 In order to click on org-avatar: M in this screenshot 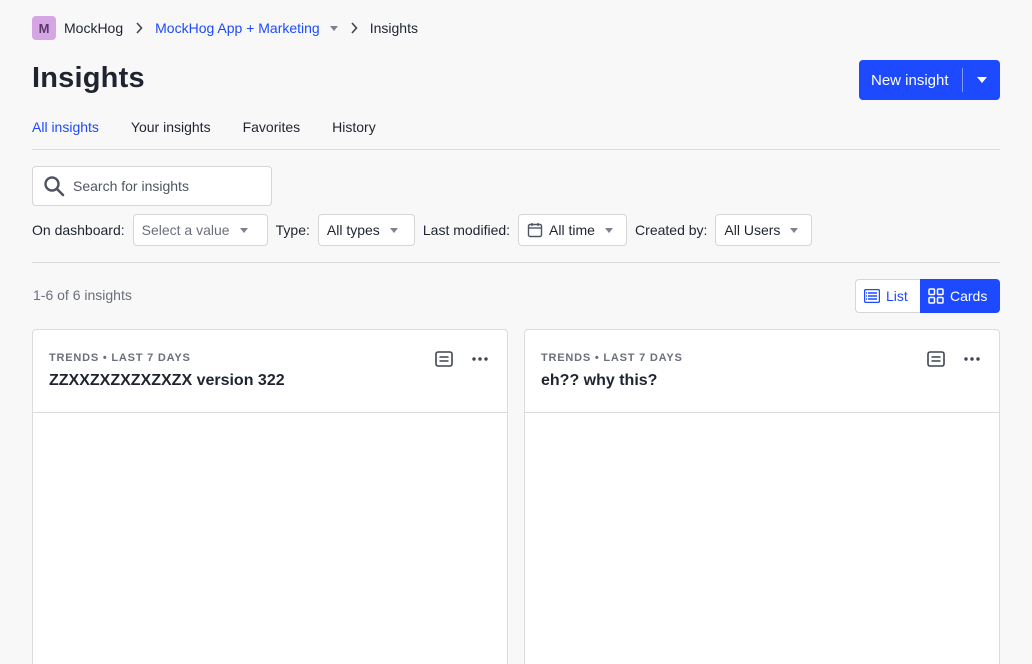, I will do `click(44, 28)`.